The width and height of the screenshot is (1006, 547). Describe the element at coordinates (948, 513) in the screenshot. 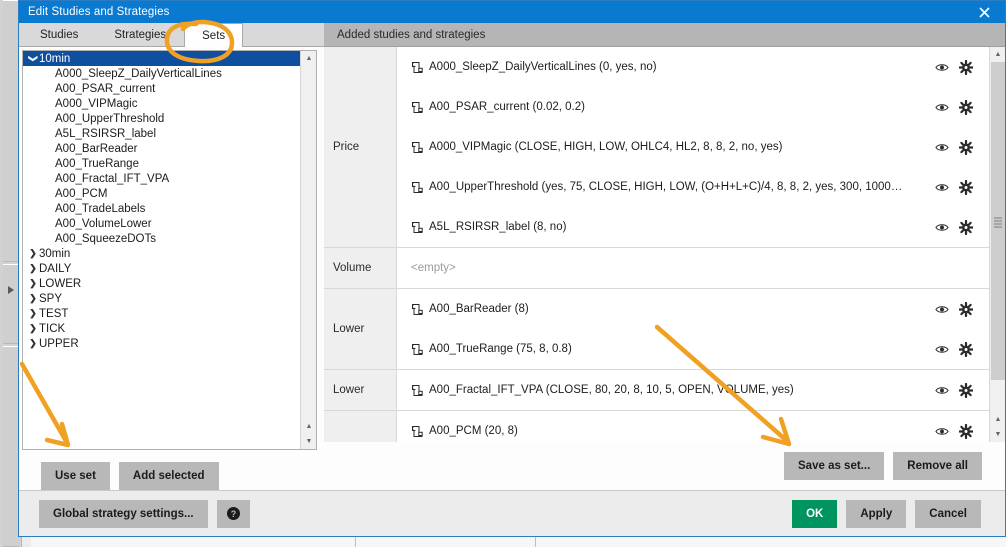

I see `cancel-button: Cancel` at that location.